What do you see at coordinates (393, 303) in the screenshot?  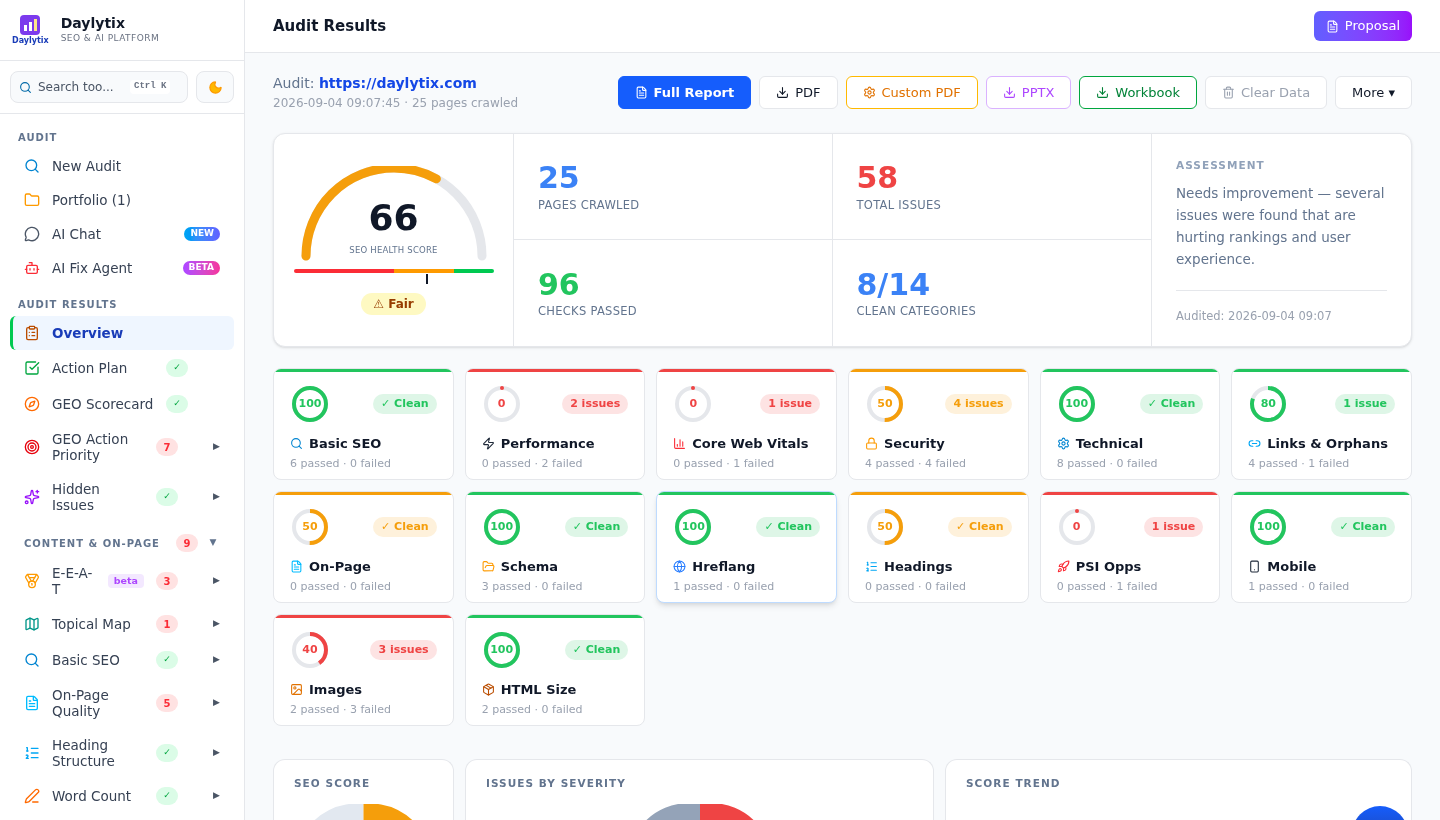 I see `rating-badge: ⚠ Fair` at bounding box center [393, 303].